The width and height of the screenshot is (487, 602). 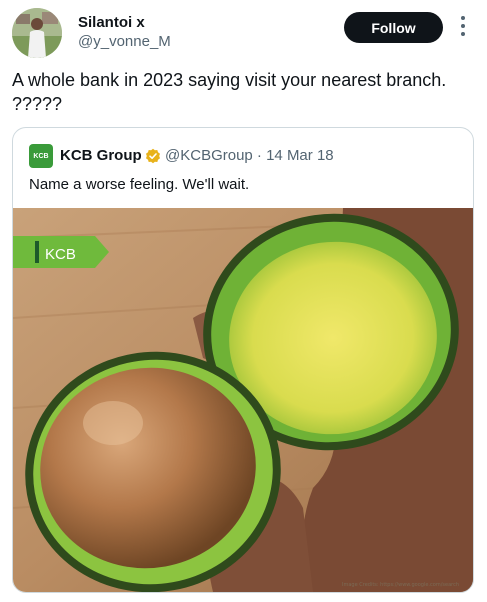 I want to click on quoted-tweet-text: Name a worse feeling. We'll wait., so click(x=139, y=184).